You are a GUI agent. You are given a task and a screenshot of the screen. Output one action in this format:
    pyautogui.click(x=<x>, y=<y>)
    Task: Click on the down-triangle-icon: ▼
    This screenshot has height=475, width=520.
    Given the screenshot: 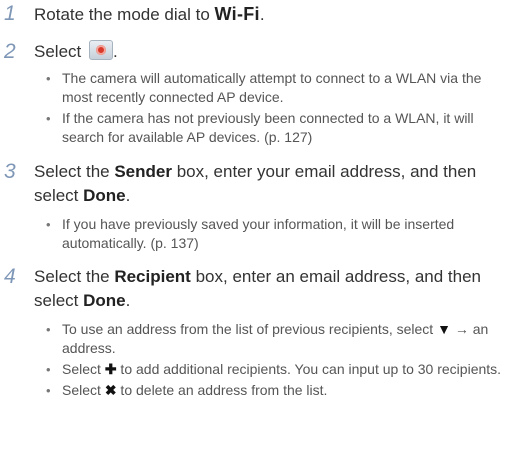 What is the action you would take?
    pyautogui.click(x=444, y=329)
    